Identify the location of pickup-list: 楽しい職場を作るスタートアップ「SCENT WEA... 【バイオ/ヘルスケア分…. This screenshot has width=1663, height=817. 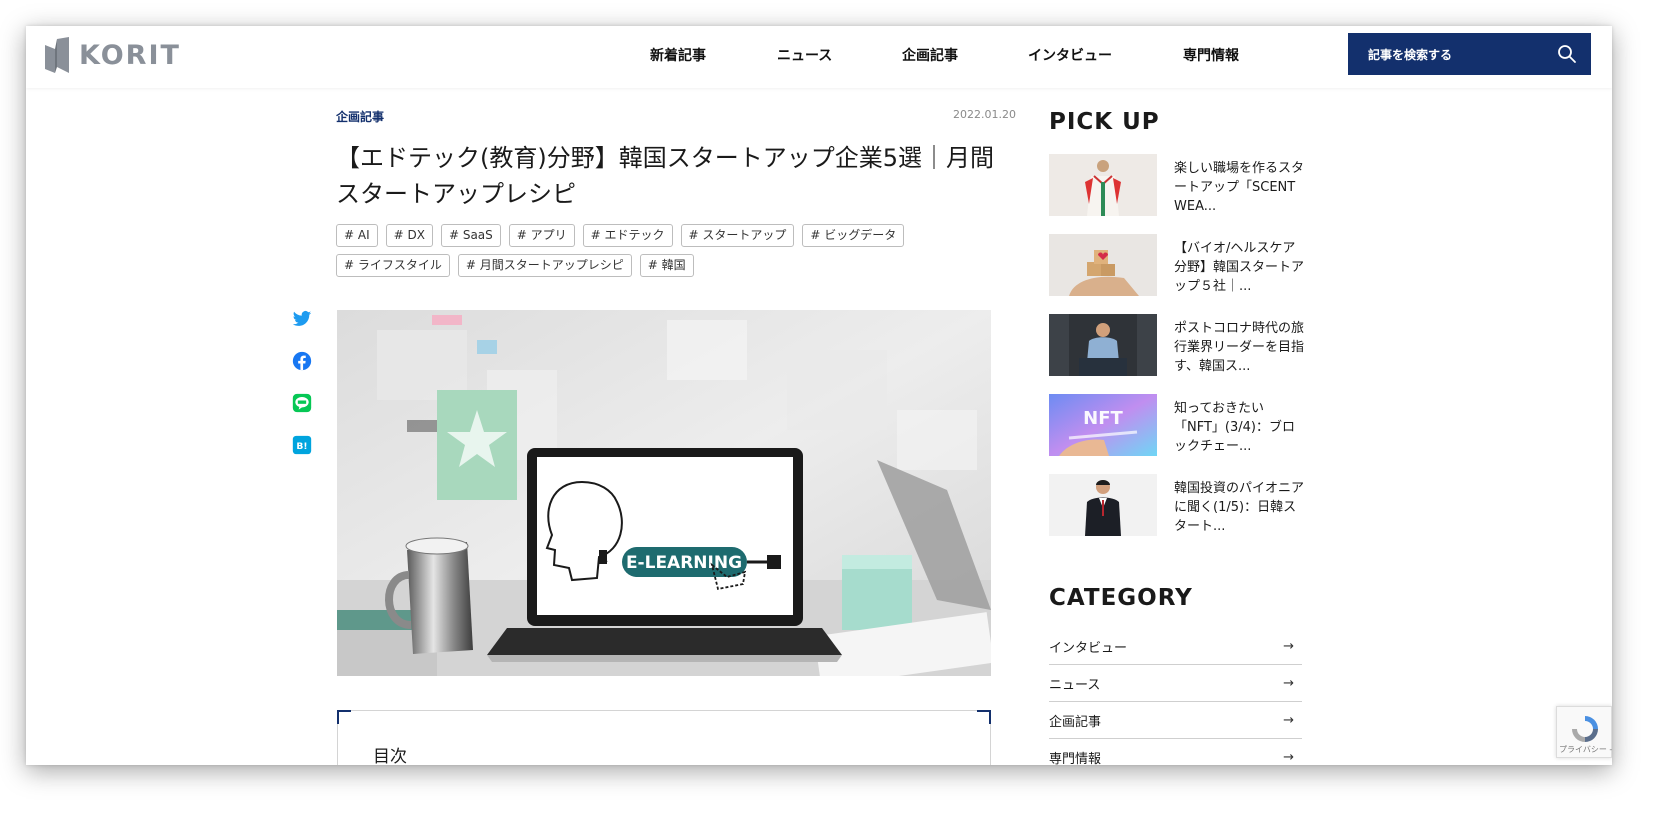
(1176, 354).